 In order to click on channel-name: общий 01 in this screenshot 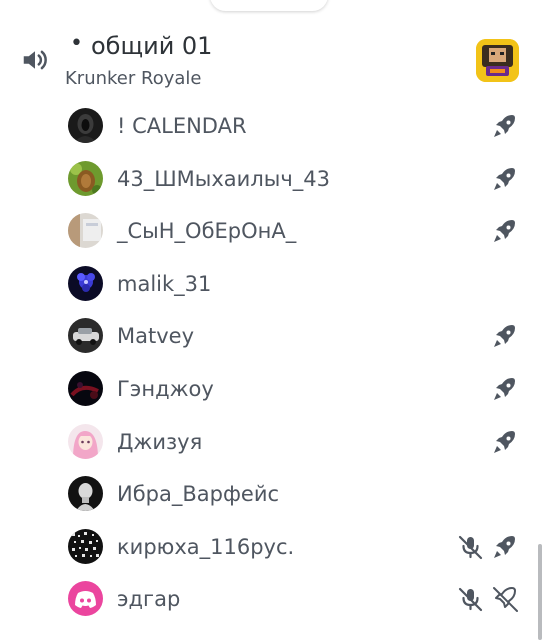, I will do `click(152, 46)`.